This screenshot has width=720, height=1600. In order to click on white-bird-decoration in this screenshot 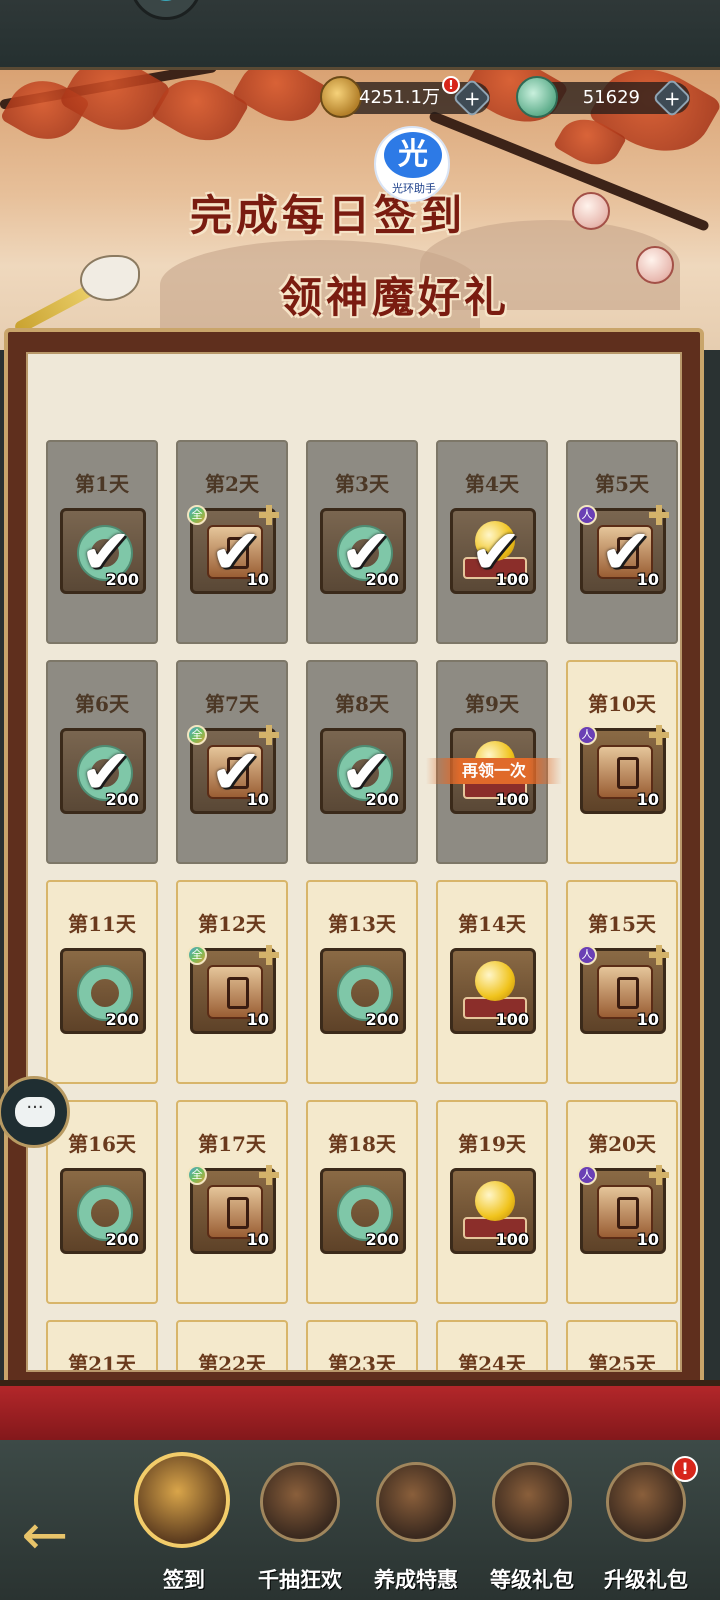, I will do `click(110, 278)`.